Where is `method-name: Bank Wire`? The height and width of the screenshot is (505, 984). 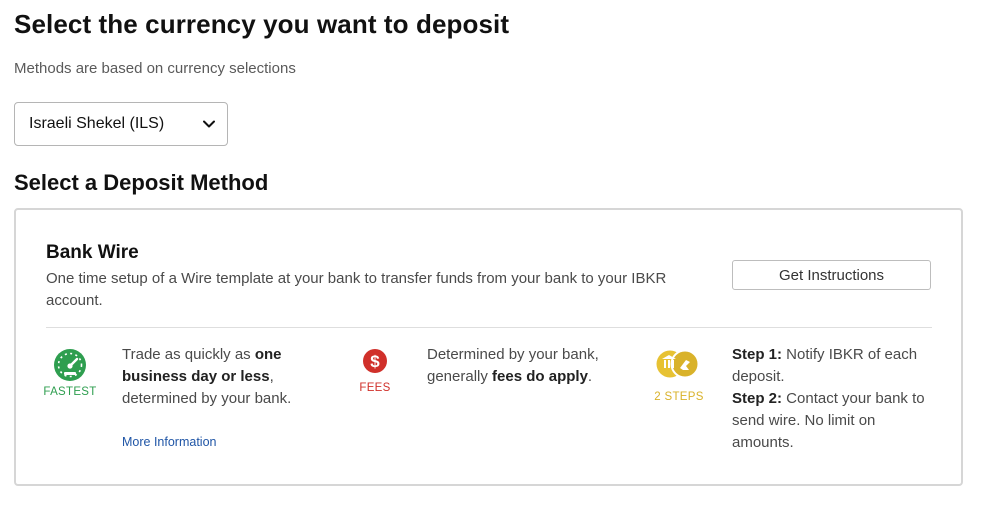 method-name: Bank Wire is located at coordinates (92, 252).